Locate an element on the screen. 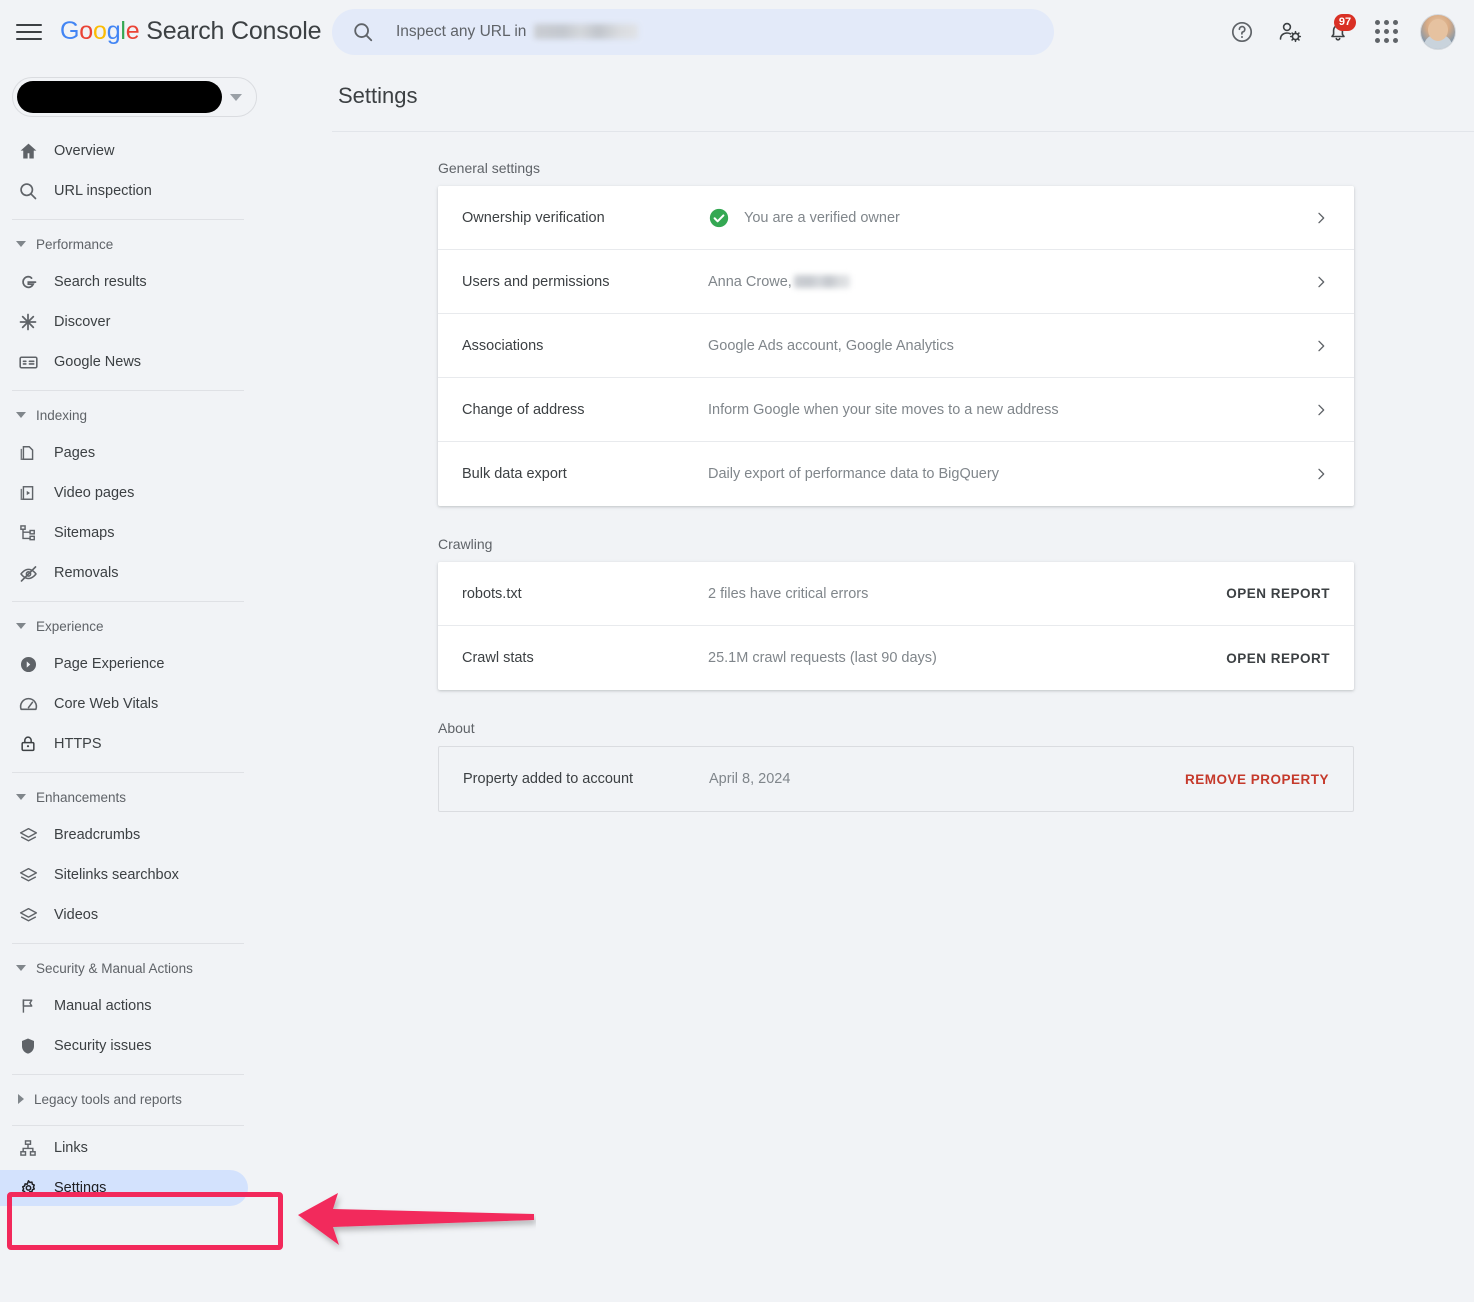 The image size is (1474, 1302). home-icon is located at coordinates (32, 151).